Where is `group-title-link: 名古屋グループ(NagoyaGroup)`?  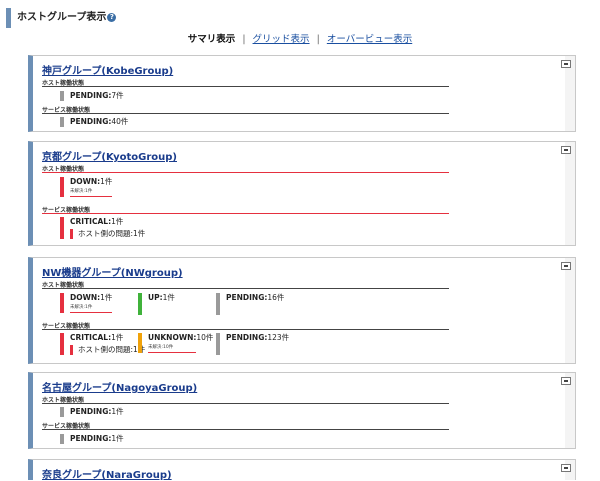
group-title-link: 名古屋グループ(NagoyaGroup) is located at coordinates (119, 386).